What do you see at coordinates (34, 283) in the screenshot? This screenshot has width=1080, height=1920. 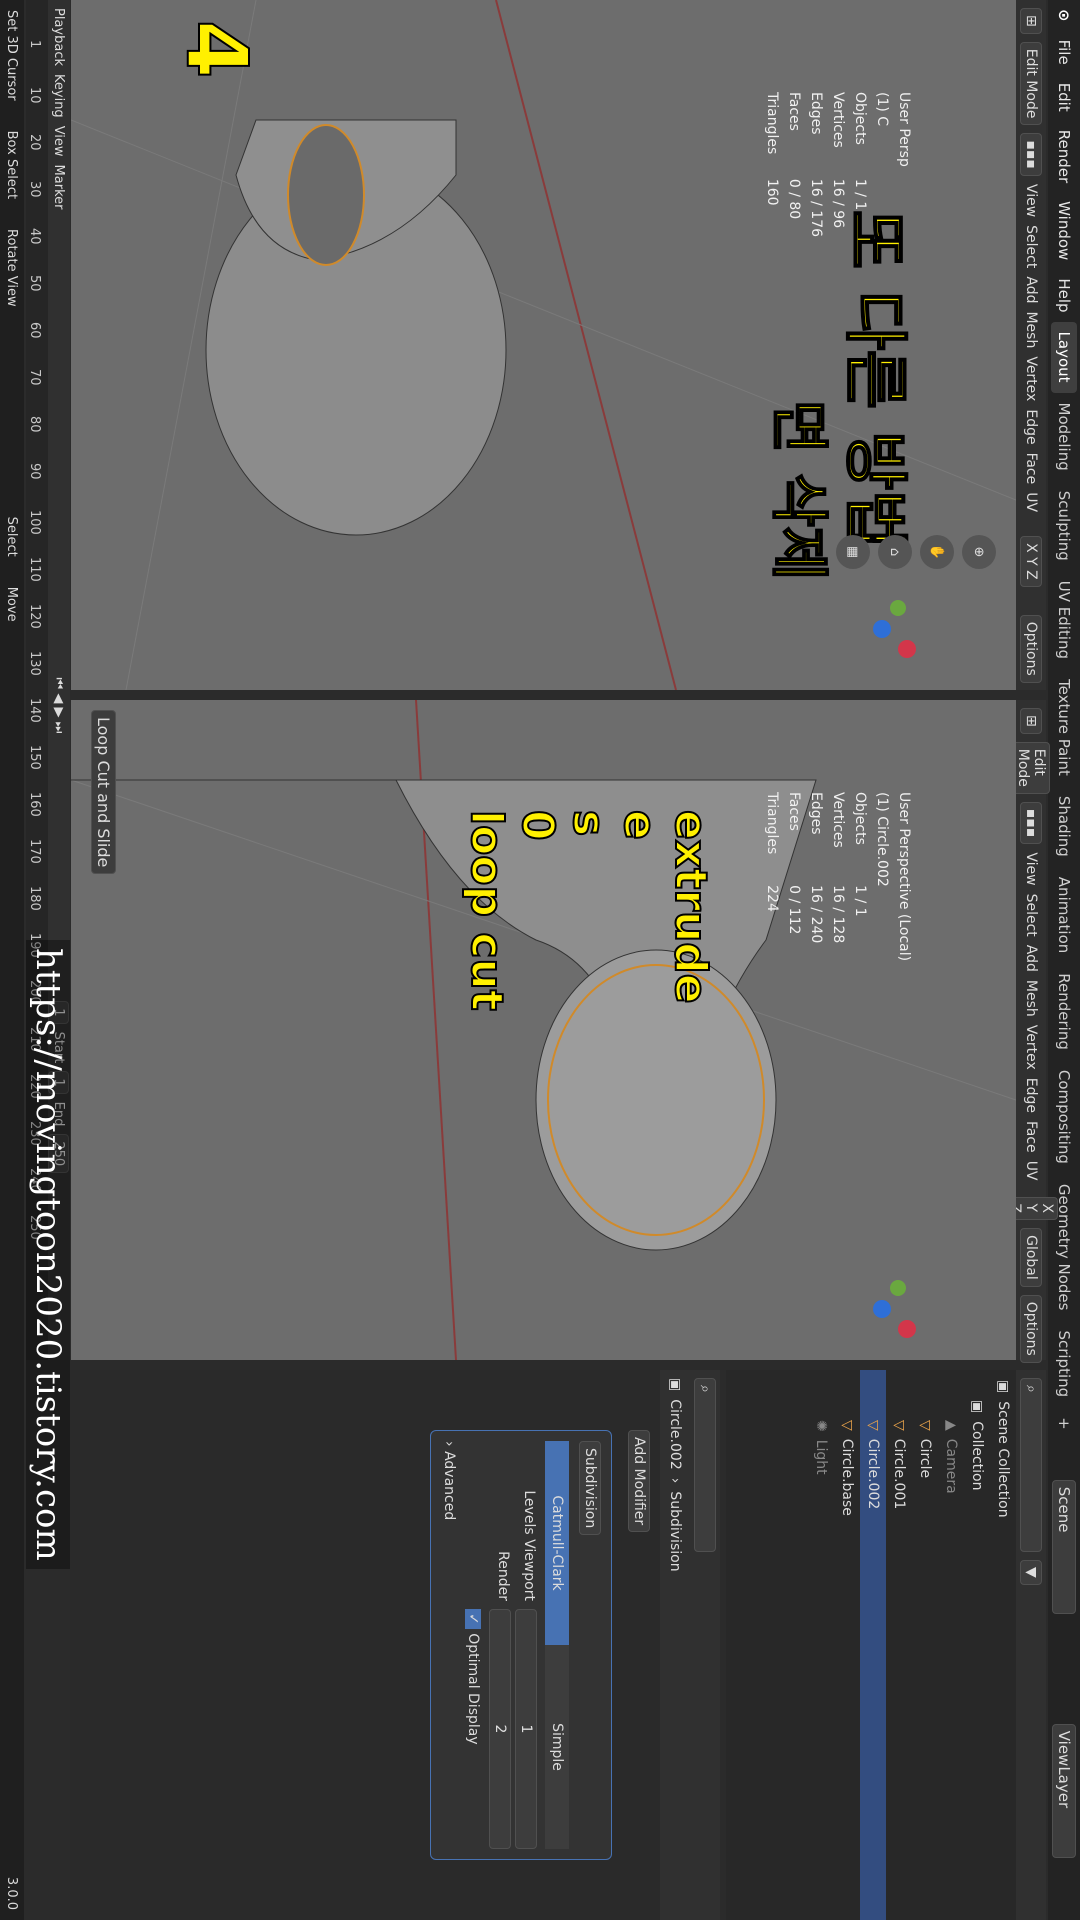 I see `timeline-tick: 50` at bounding box center [34, 283].